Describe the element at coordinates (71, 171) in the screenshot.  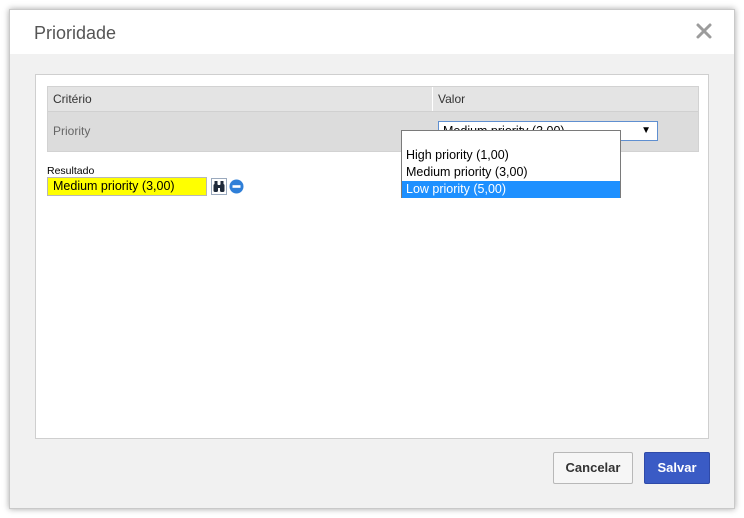
I see `result-label: Resultado` at that location.